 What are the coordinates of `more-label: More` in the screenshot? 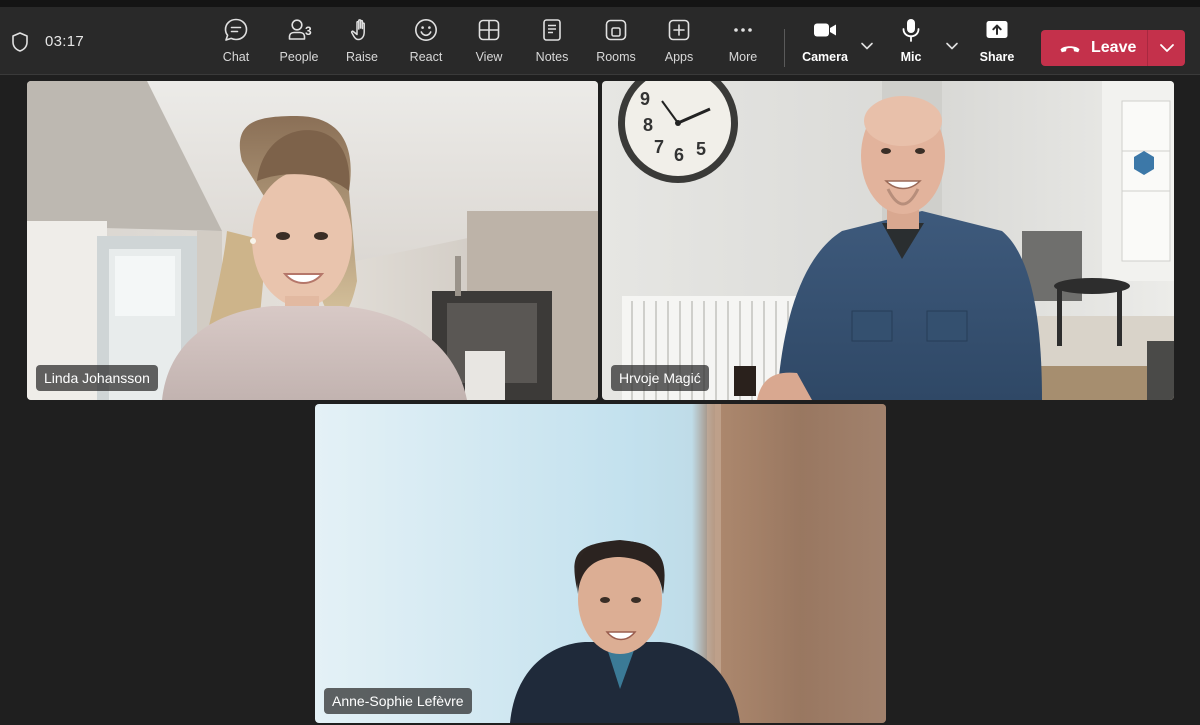 It's located at (743, 57).